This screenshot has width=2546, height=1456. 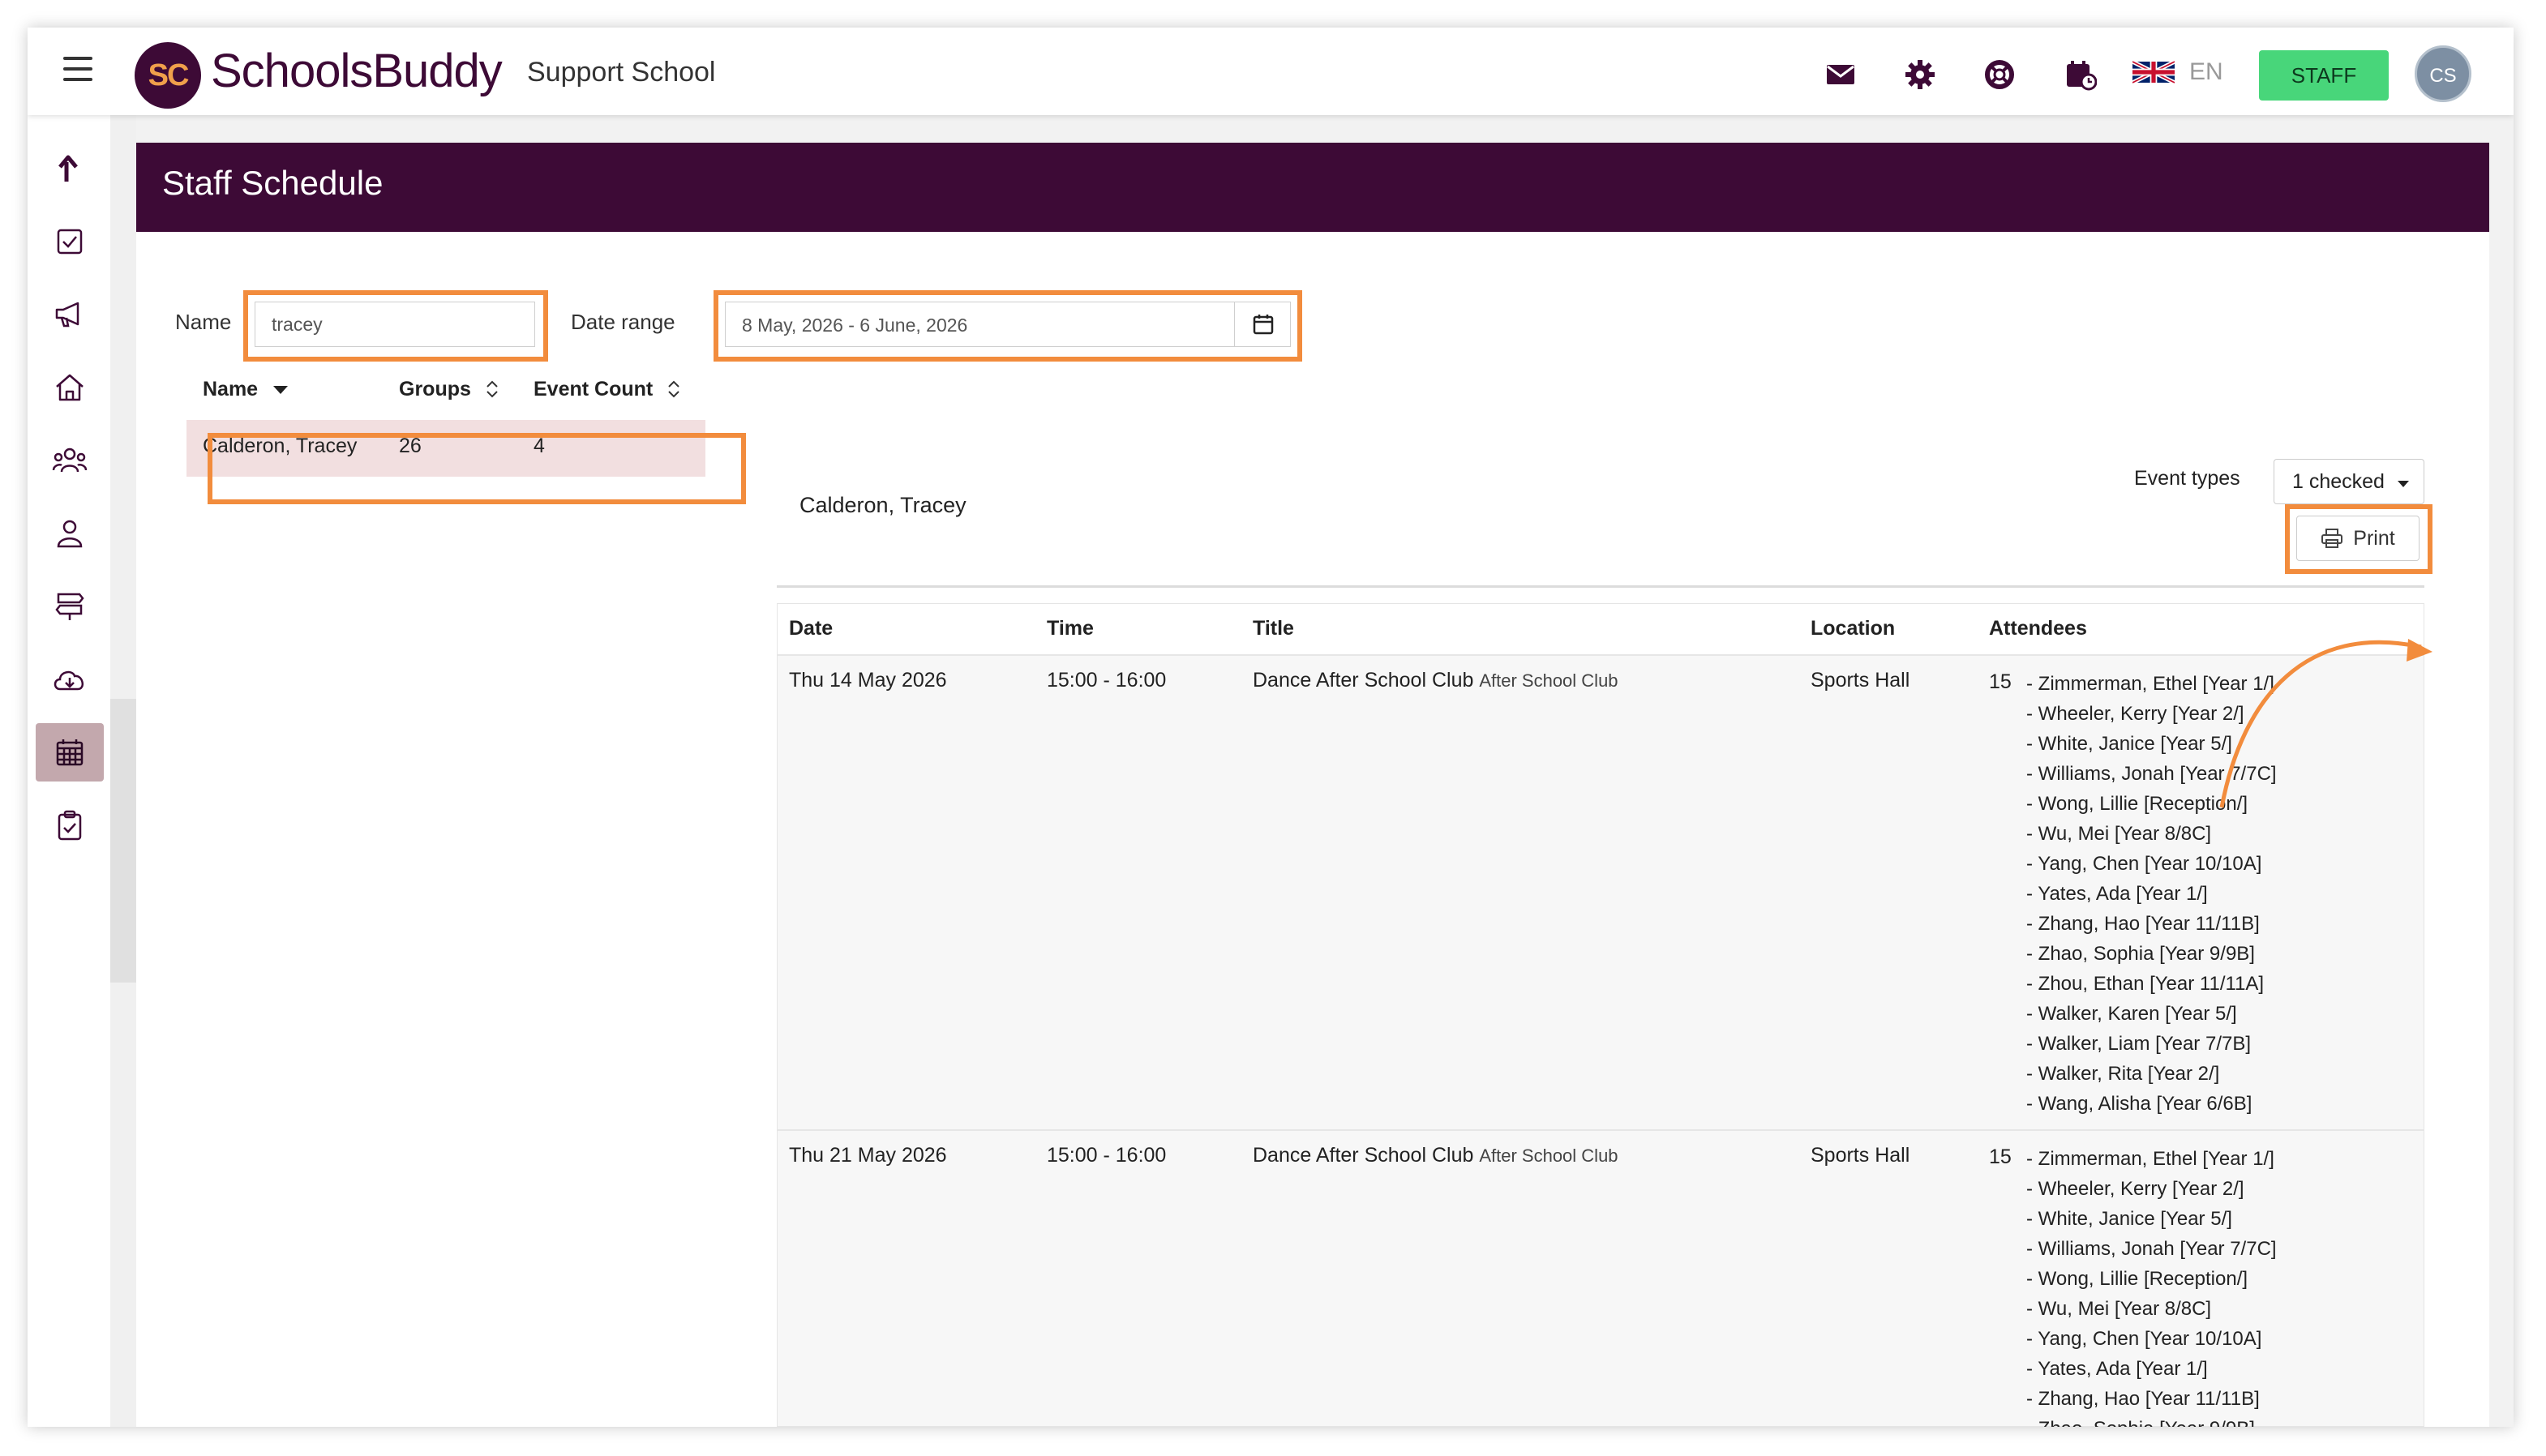 I want to click on lifebuoy-icon, so click(x=2000, y=75).